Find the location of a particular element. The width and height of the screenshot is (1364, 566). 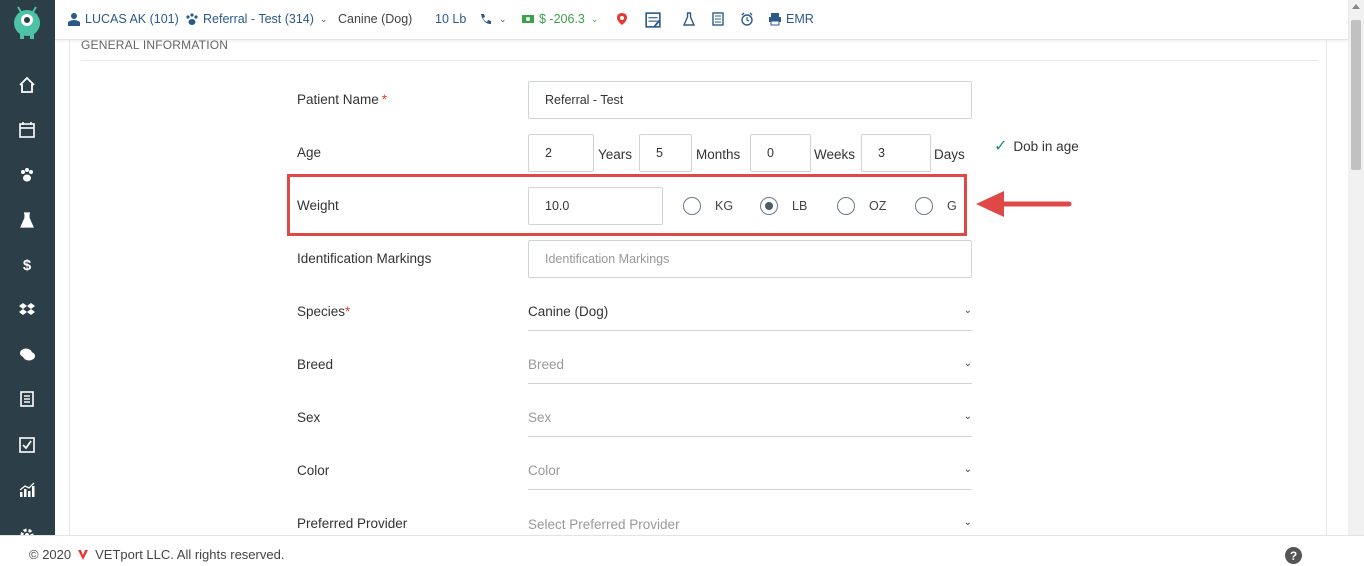

balance-dropdown: $ -206.3 ⌄ is located at coordinates (559, 19).